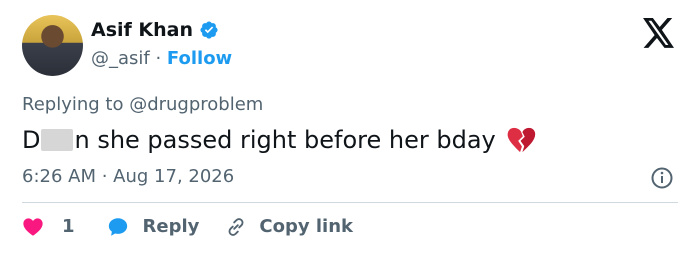  I want to click on like-button: 1, so click(48, 227).